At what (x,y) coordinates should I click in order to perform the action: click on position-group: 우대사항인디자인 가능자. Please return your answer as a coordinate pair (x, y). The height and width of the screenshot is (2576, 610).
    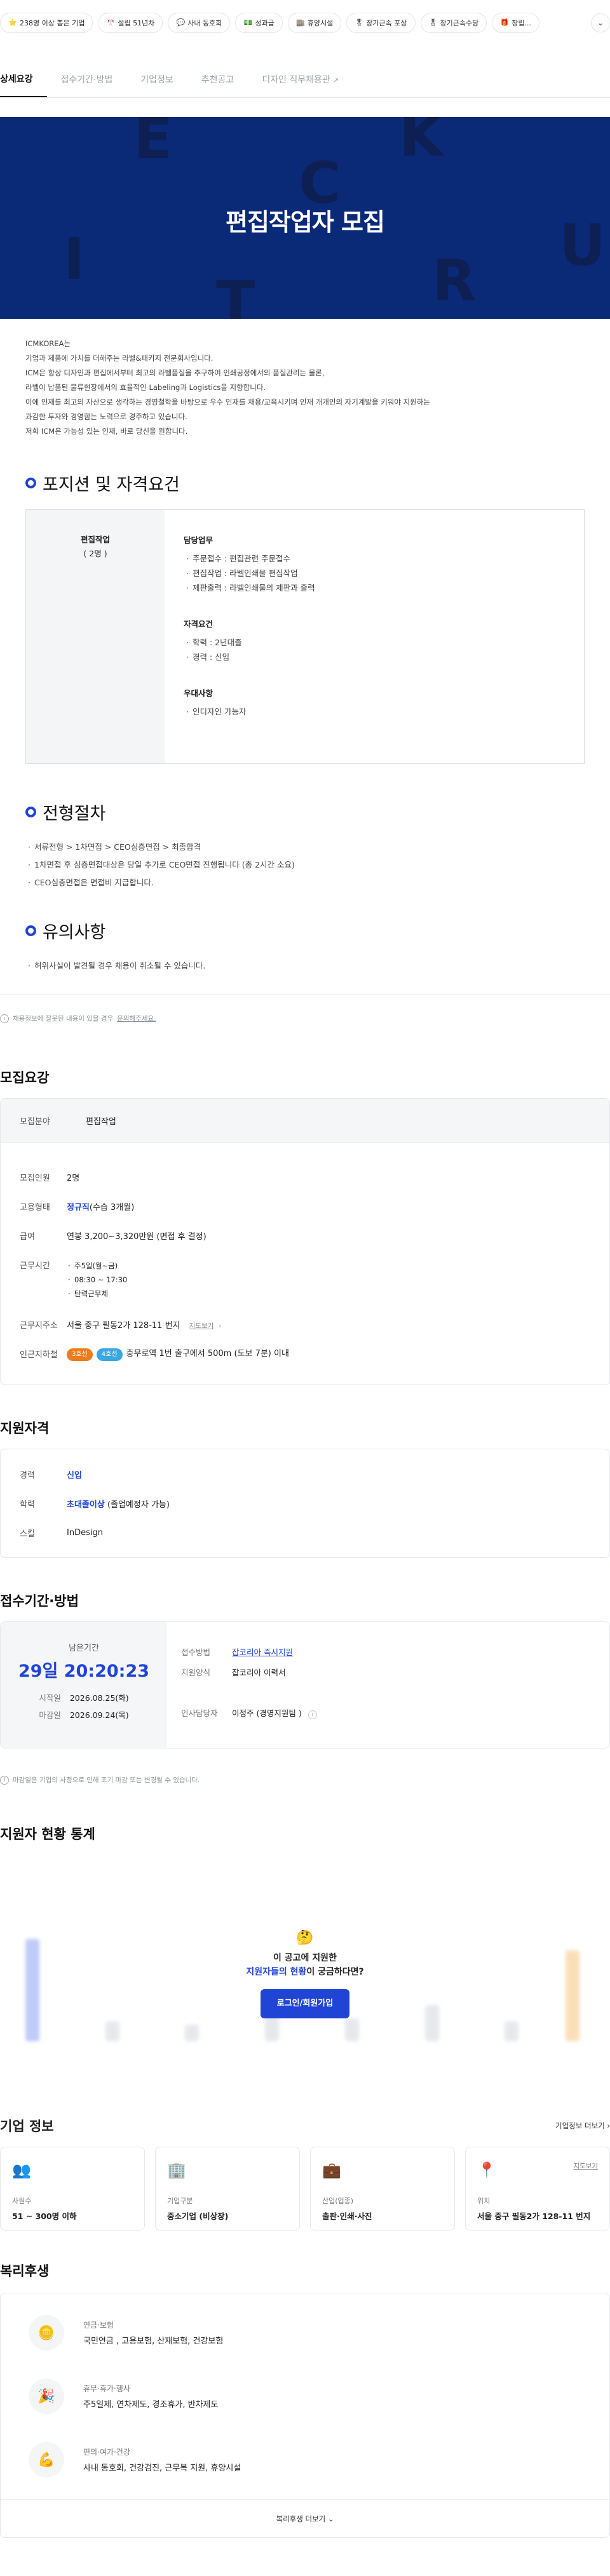
    Looking at the image, I should click on (374, 702).